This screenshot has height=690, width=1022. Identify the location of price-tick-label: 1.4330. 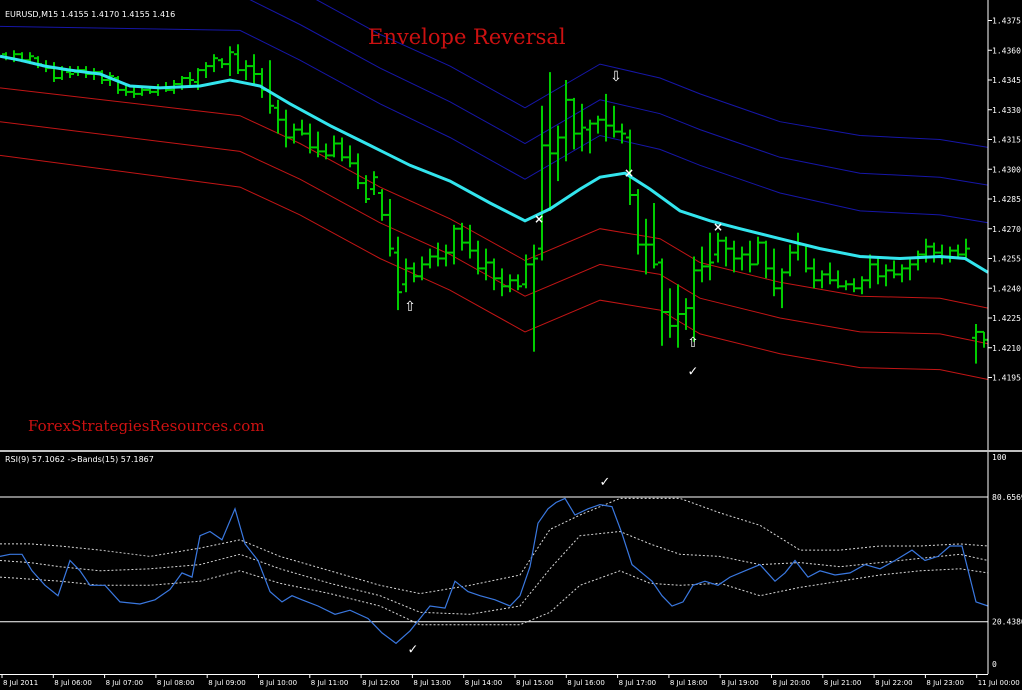
(1006, 110).